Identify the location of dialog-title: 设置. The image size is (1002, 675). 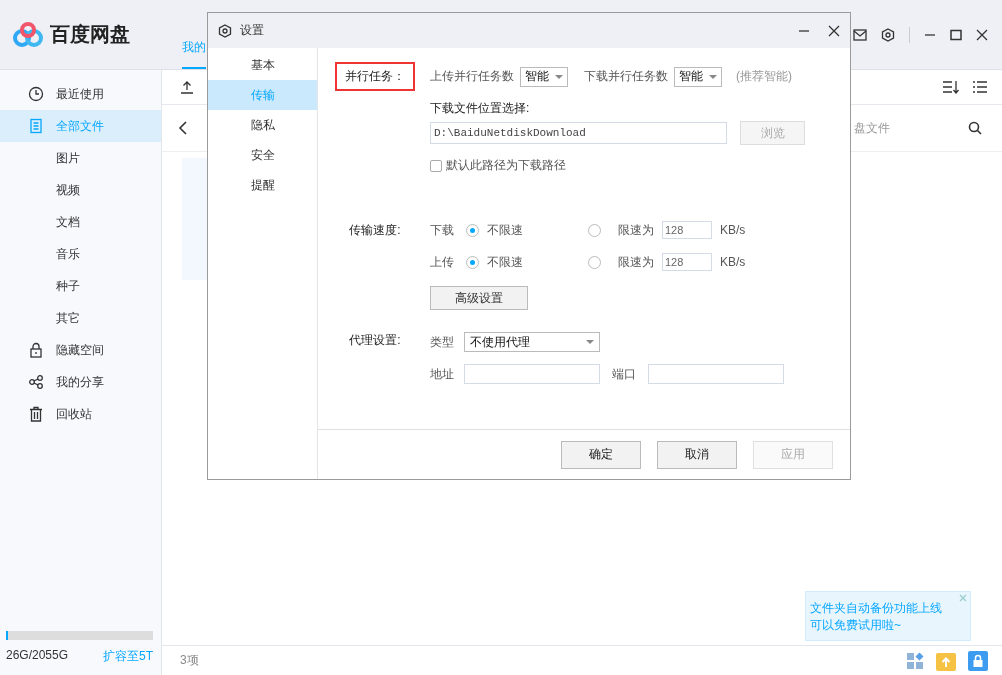
(252, 30).